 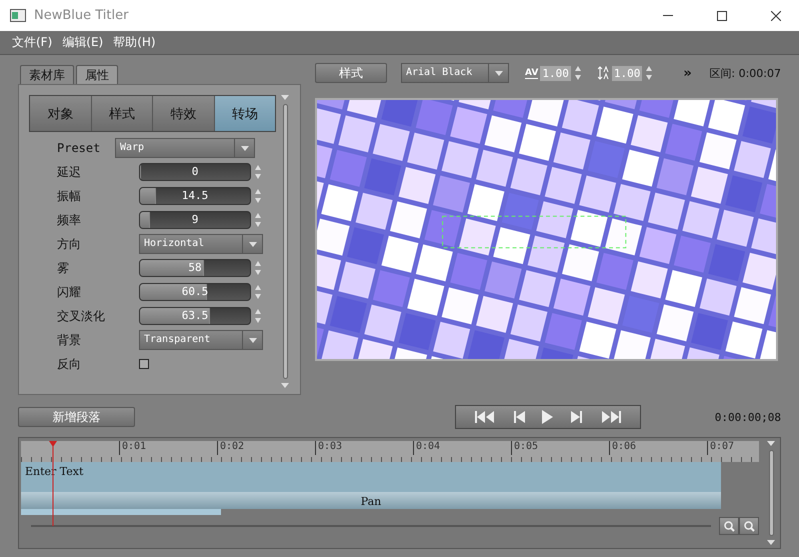 I want to click on menu-item: 文件(F), so click(x=32, y=42).